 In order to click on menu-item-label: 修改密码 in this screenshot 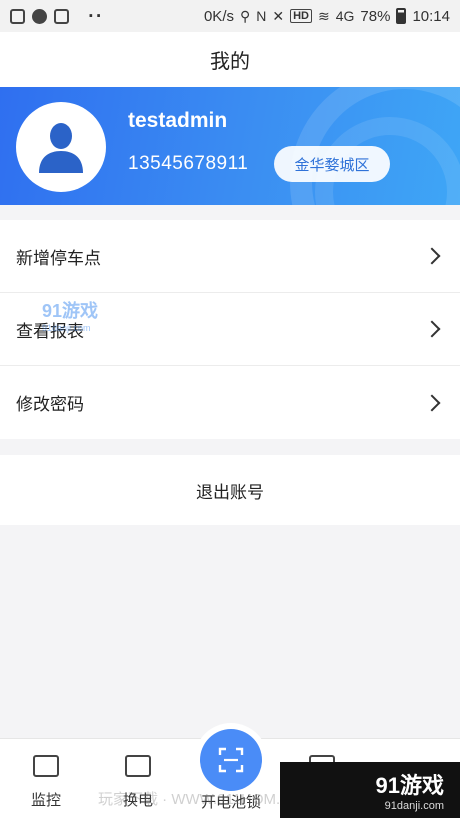, I will do `click(50, 405)`.